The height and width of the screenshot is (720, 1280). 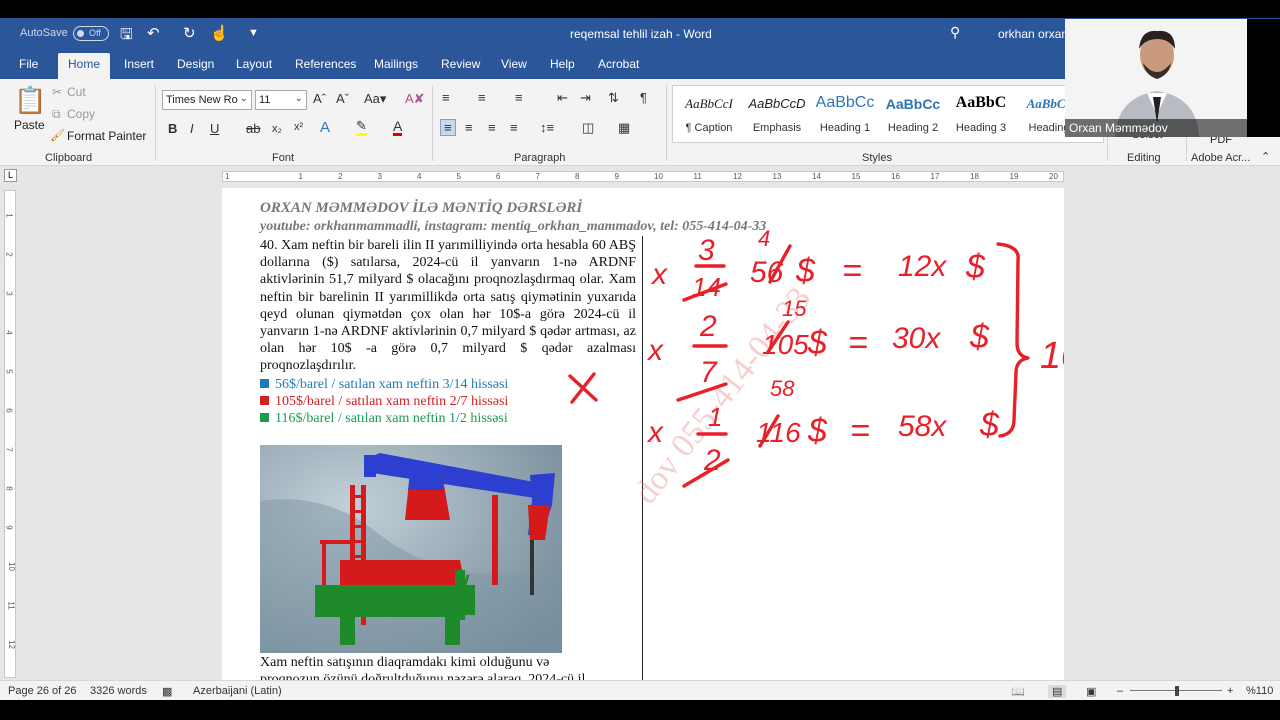 I want to click on cut-button: Cut, so click(x=76, y=92).